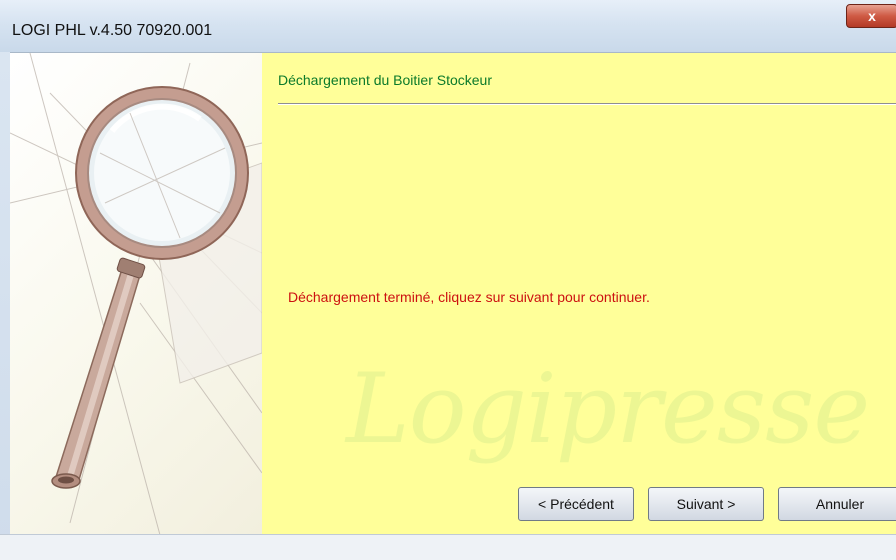 This screenshot has width=896, height=560. I want to click on next-button-label: Suivant >, so click(706, 504).